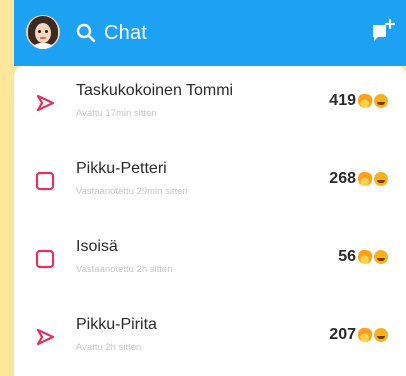  What do you see at coordinates (116, 324) in the screenshot?
I see `chat-name: Pikku-Pirita` at bounding box center [116, 324].